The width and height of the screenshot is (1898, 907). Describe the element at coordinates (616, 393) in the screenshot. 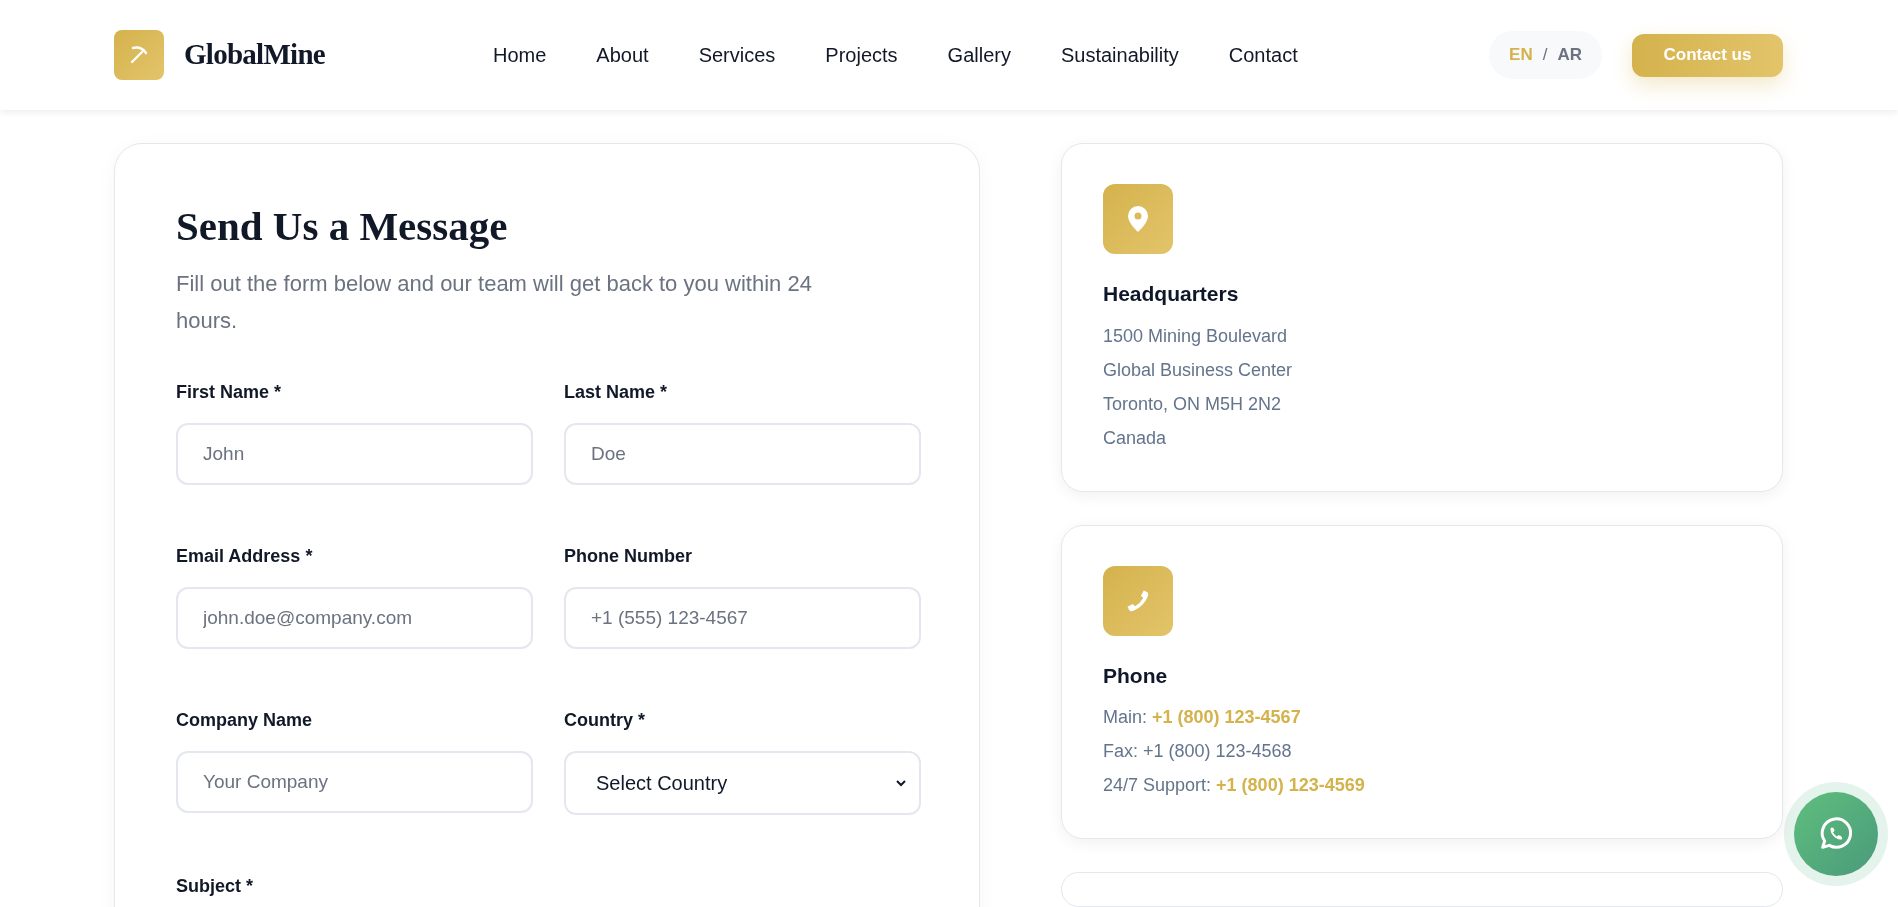

I see `field-label: Last Name *` at that location.